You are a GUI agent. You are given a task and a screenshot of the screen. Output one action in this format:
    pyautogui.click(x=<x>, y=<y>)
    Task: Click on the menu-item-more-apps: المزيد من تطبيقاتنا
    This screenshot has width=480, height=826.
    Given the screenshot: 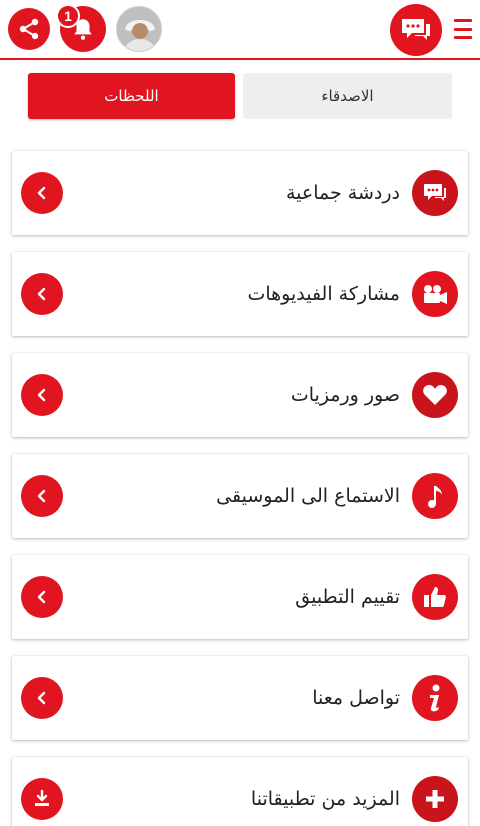 What is the action you would take?
    pyautogui.click(x=240, y=791)
    